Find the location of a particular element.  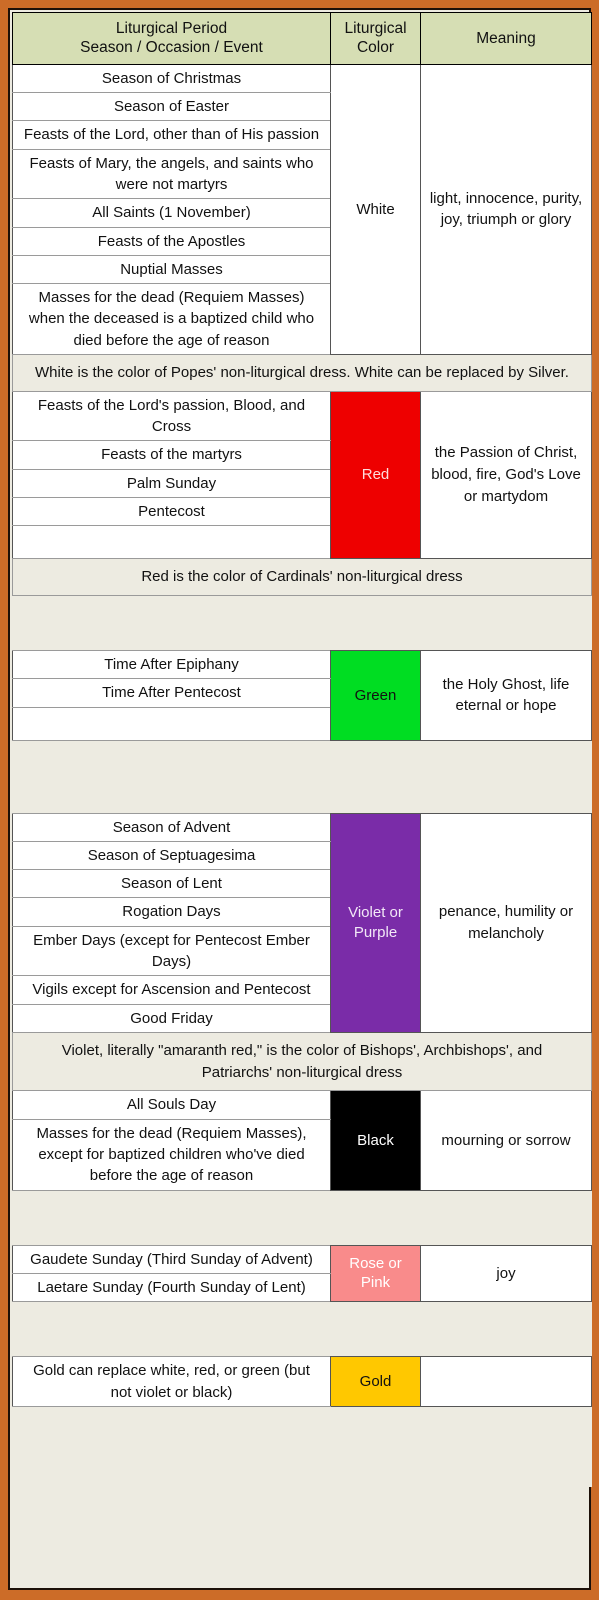

color-swatch: Violet or Purple is located at coordinates (375, 922).